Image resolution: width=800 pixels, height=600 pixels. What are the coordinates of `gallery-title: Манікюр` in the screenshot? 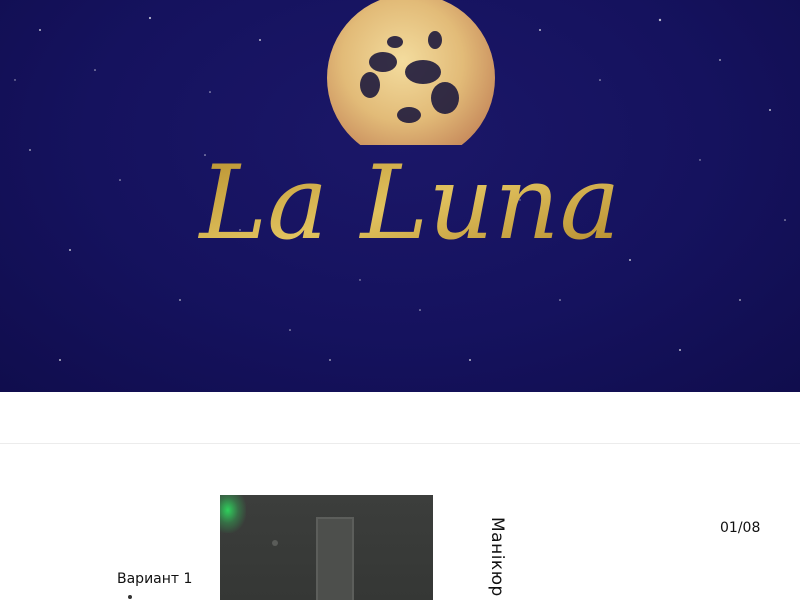 It's located at (497, 557).